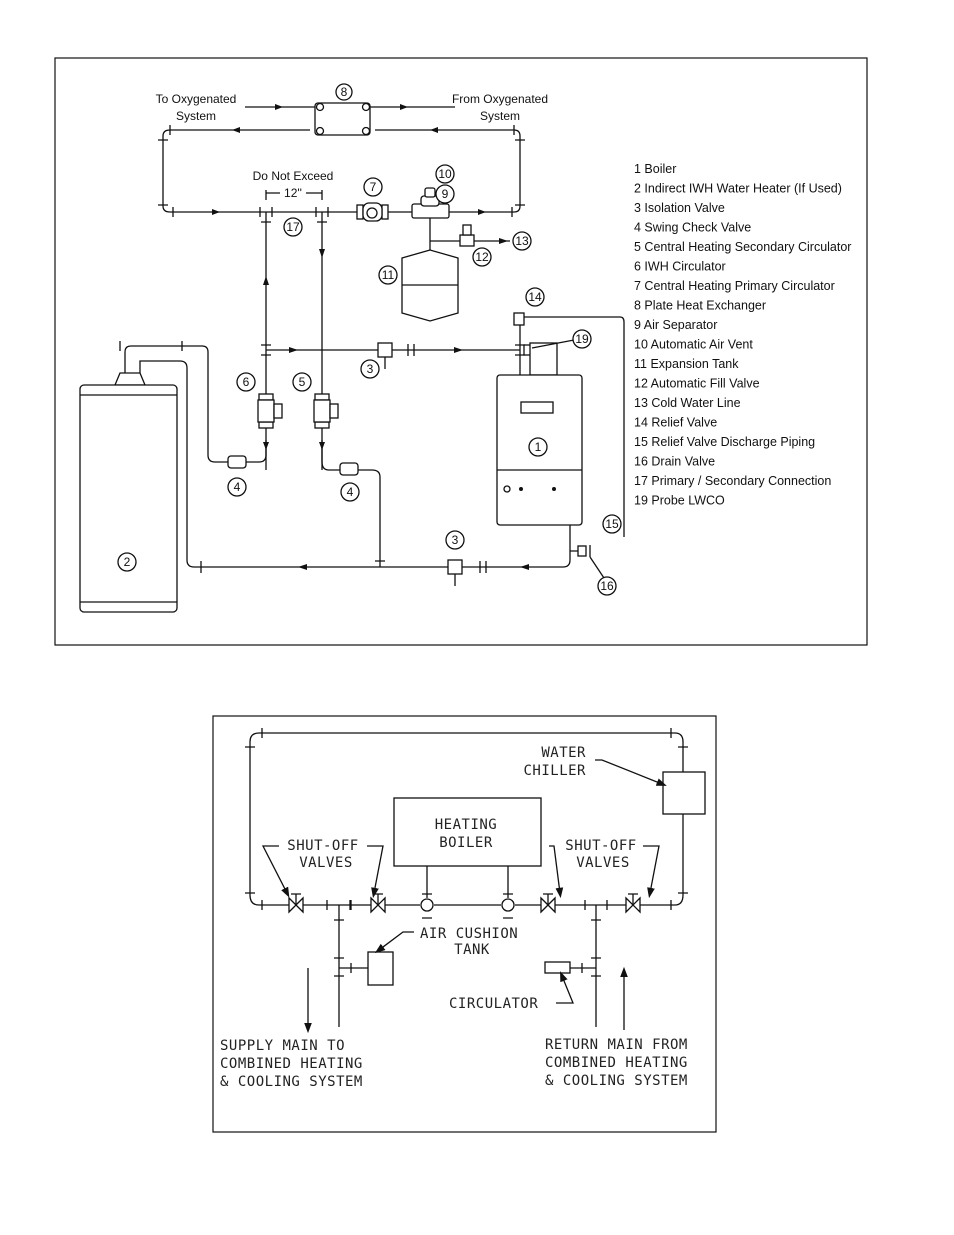  I want to click on secondary-circulator, so click(326, 411).